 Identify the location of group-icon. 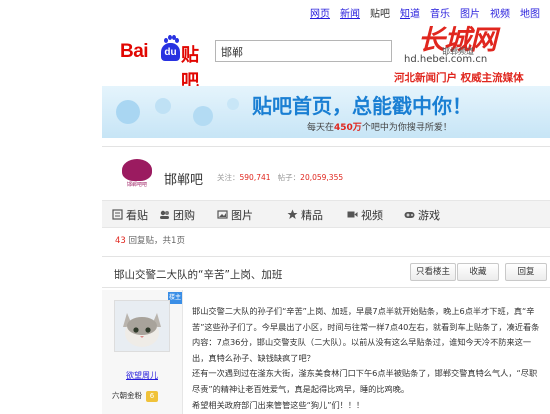
(164, 214).